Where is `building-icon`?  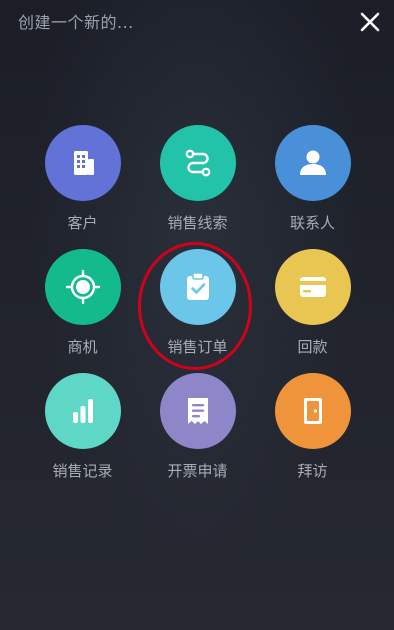
building-icon is located at coordinates (83, 163).